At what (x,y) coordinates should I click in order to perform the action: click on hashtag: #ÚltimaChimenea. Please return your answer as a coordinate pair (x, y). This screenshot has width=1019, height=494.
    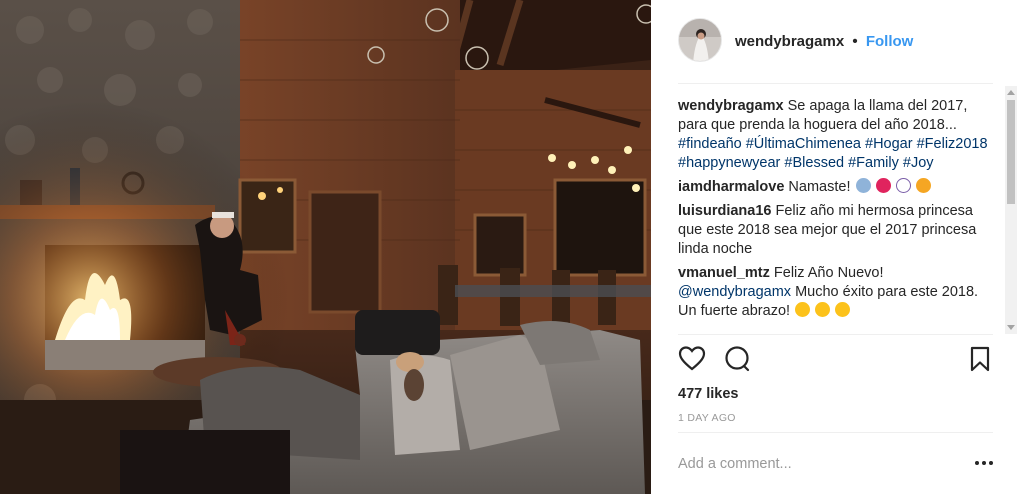
    Looking at the image, I should click on (803, 144).